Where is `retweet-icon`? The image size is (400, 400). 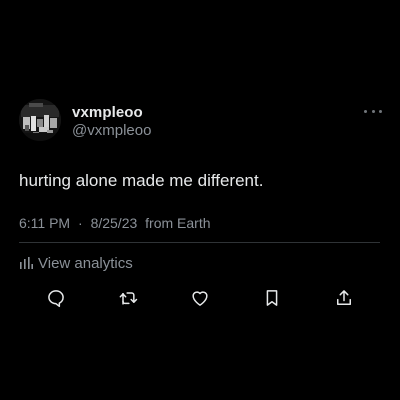 retweet-icon is located at coordinates (128, 298).